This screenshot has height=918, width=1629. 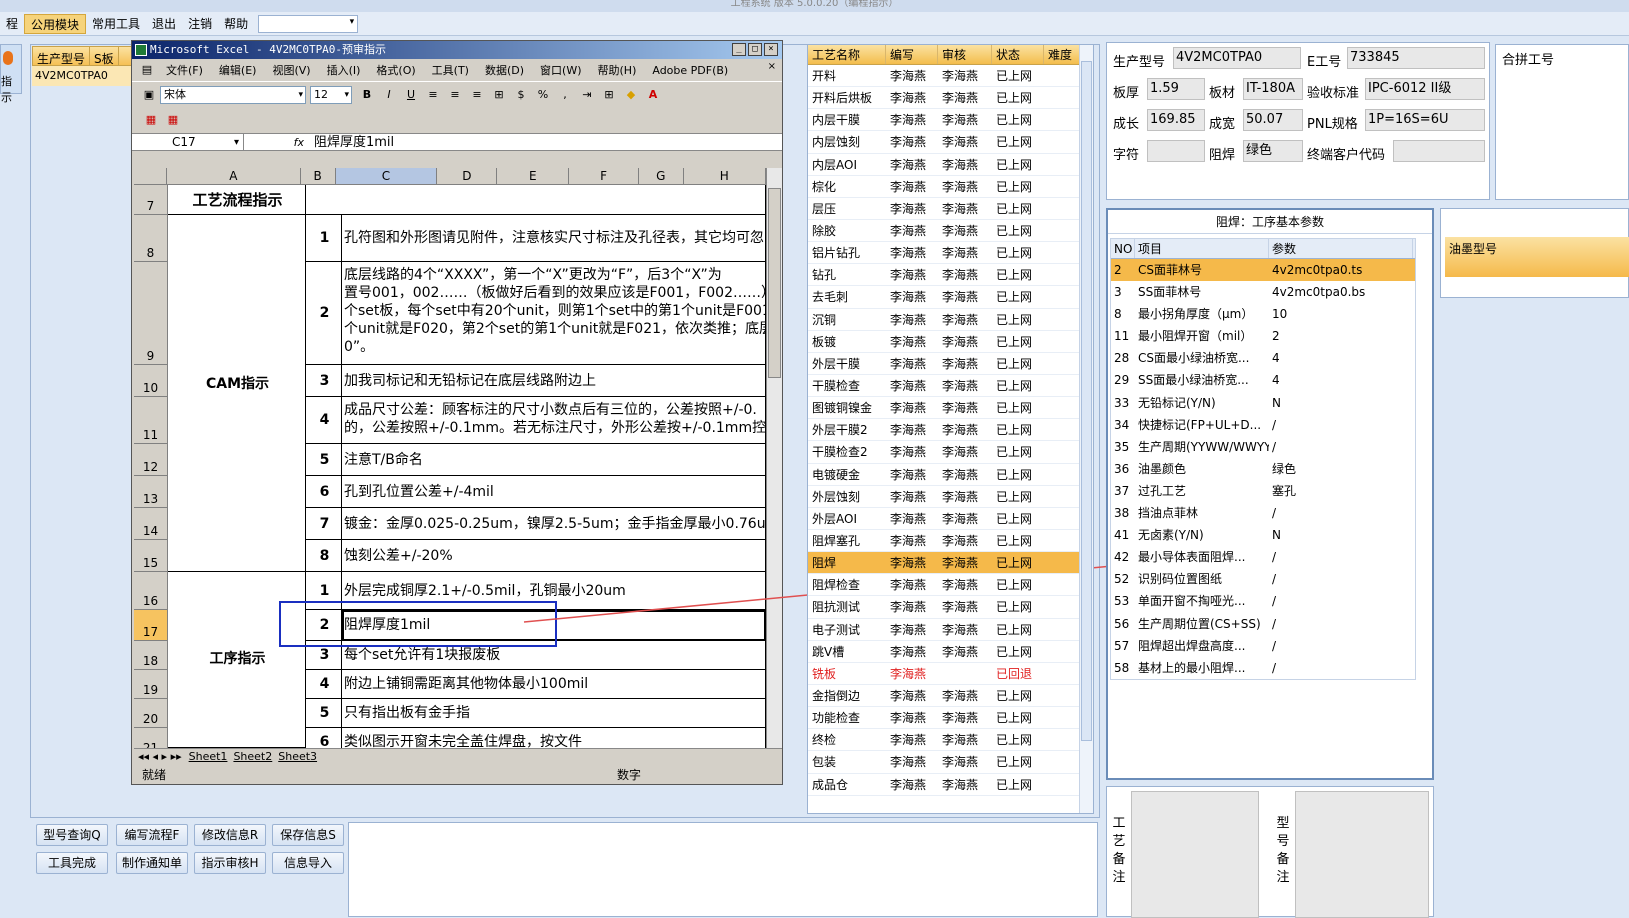 I want to click on model-field: 4V2MC0TPA0, so click(x=1237, y=58).